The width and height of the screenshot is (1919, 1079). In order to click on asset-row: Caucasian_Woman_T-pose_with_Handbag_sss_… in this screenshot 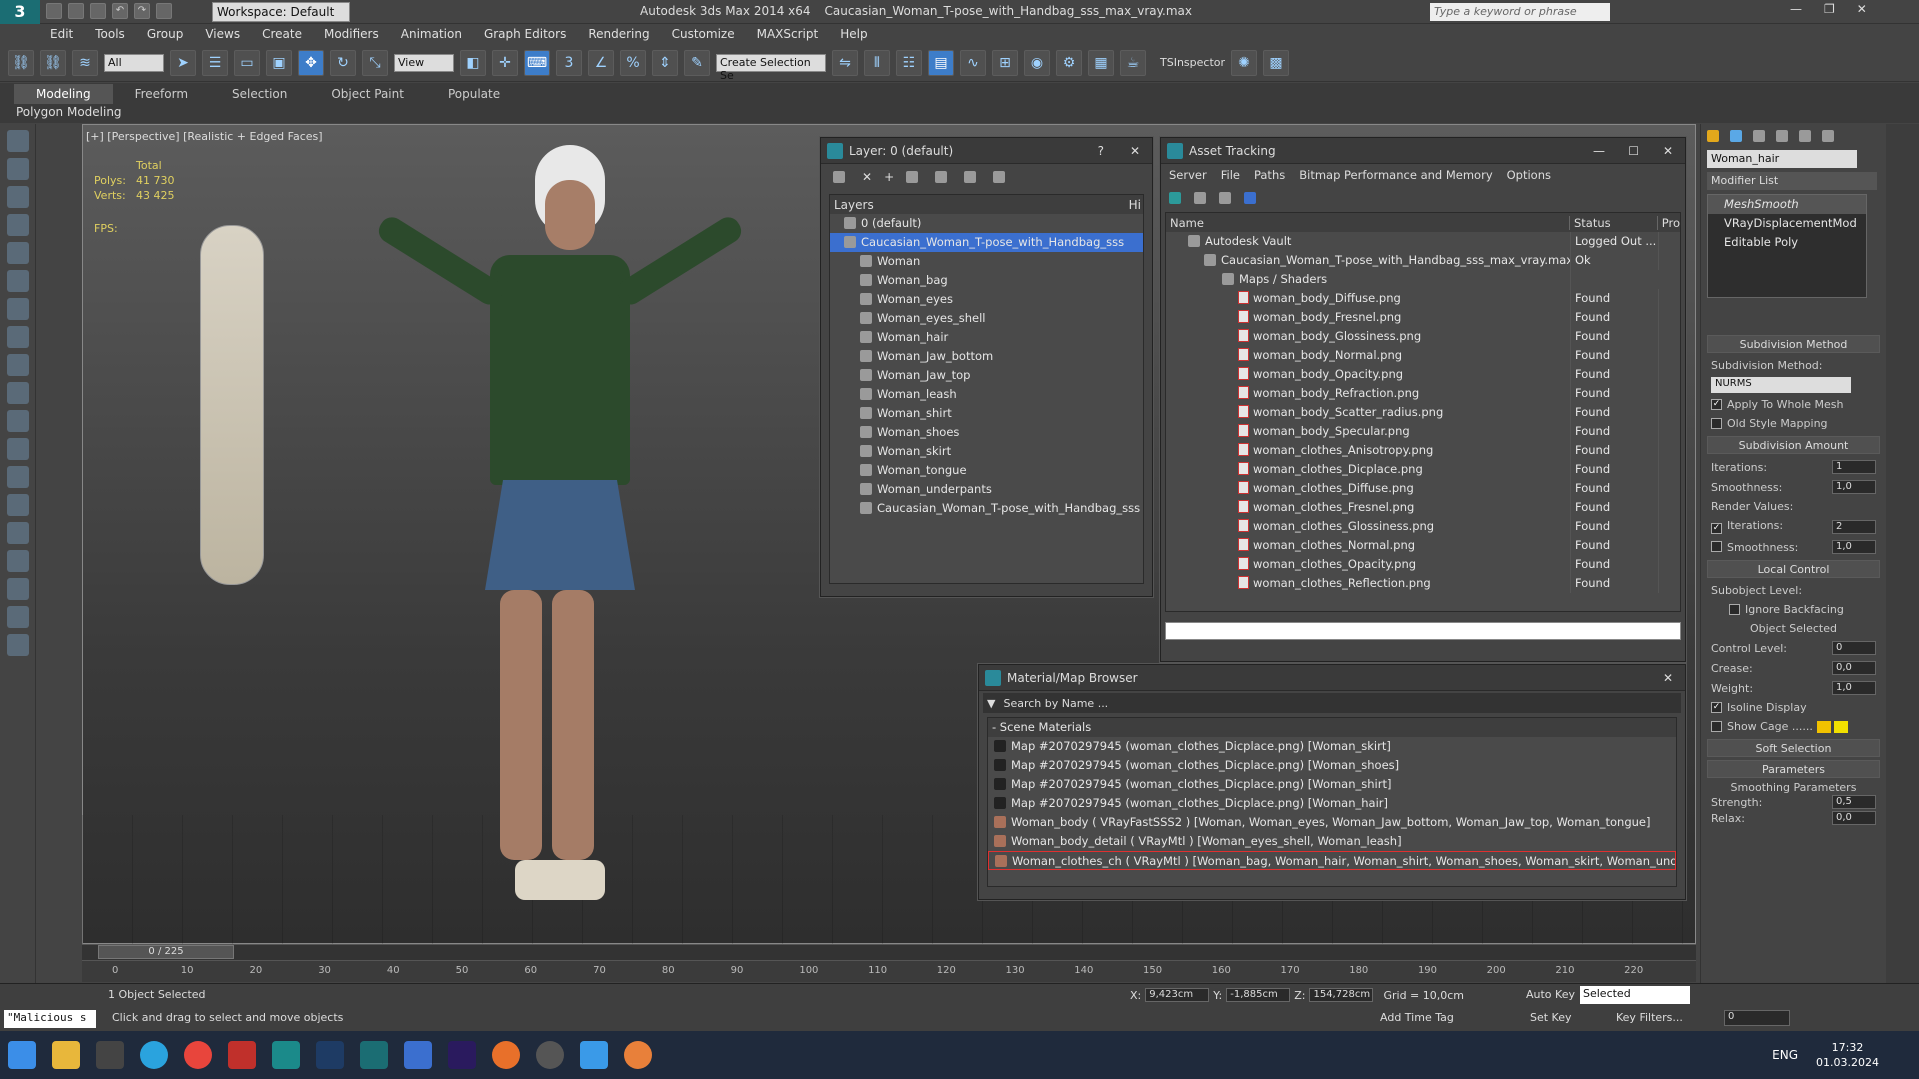, I will do `click(1423, 260)`.